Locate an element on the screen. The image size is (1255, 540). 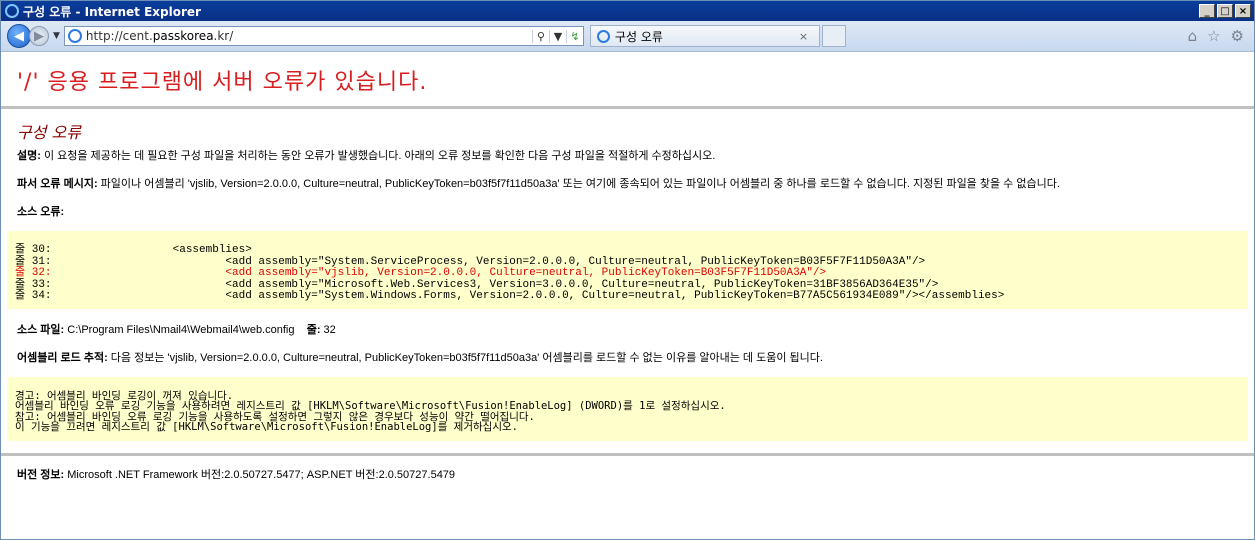
address-dropdown-icon: ▼ is located at coordinates (557, 36).